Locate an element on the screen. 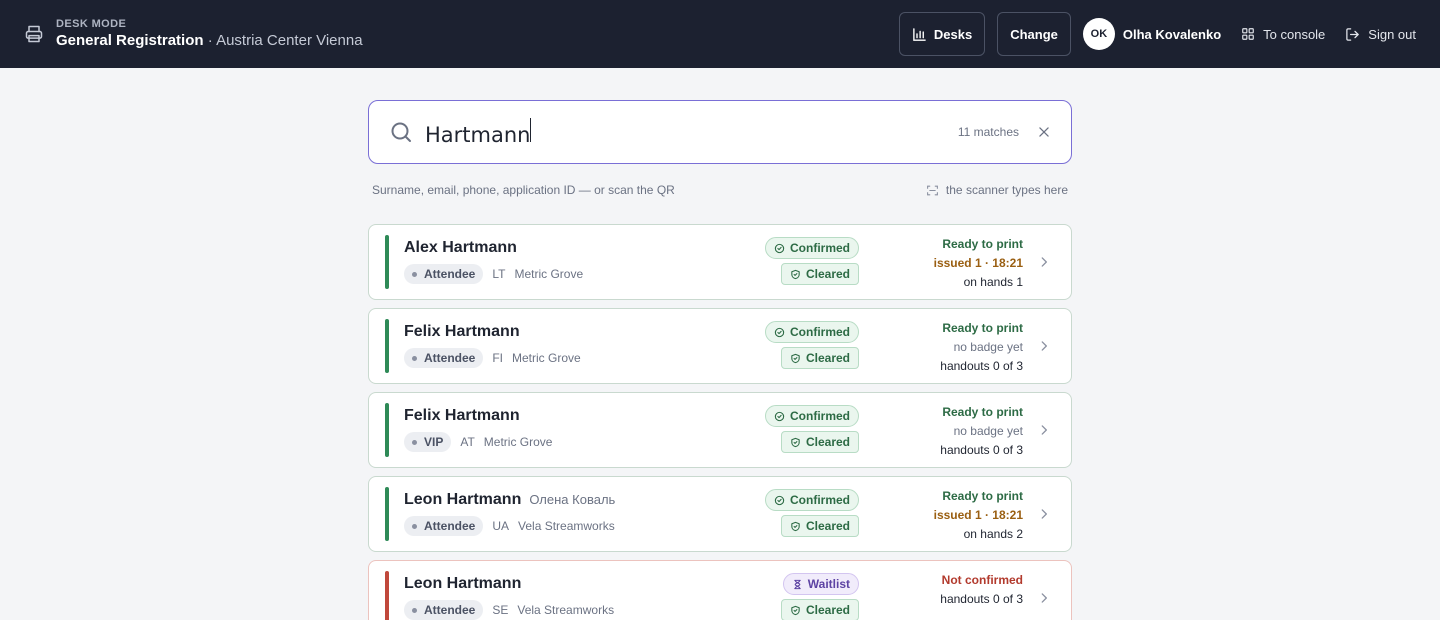 This screenshot has width=1440, height=620. country-code: UA is located at coordinates (501, 526).